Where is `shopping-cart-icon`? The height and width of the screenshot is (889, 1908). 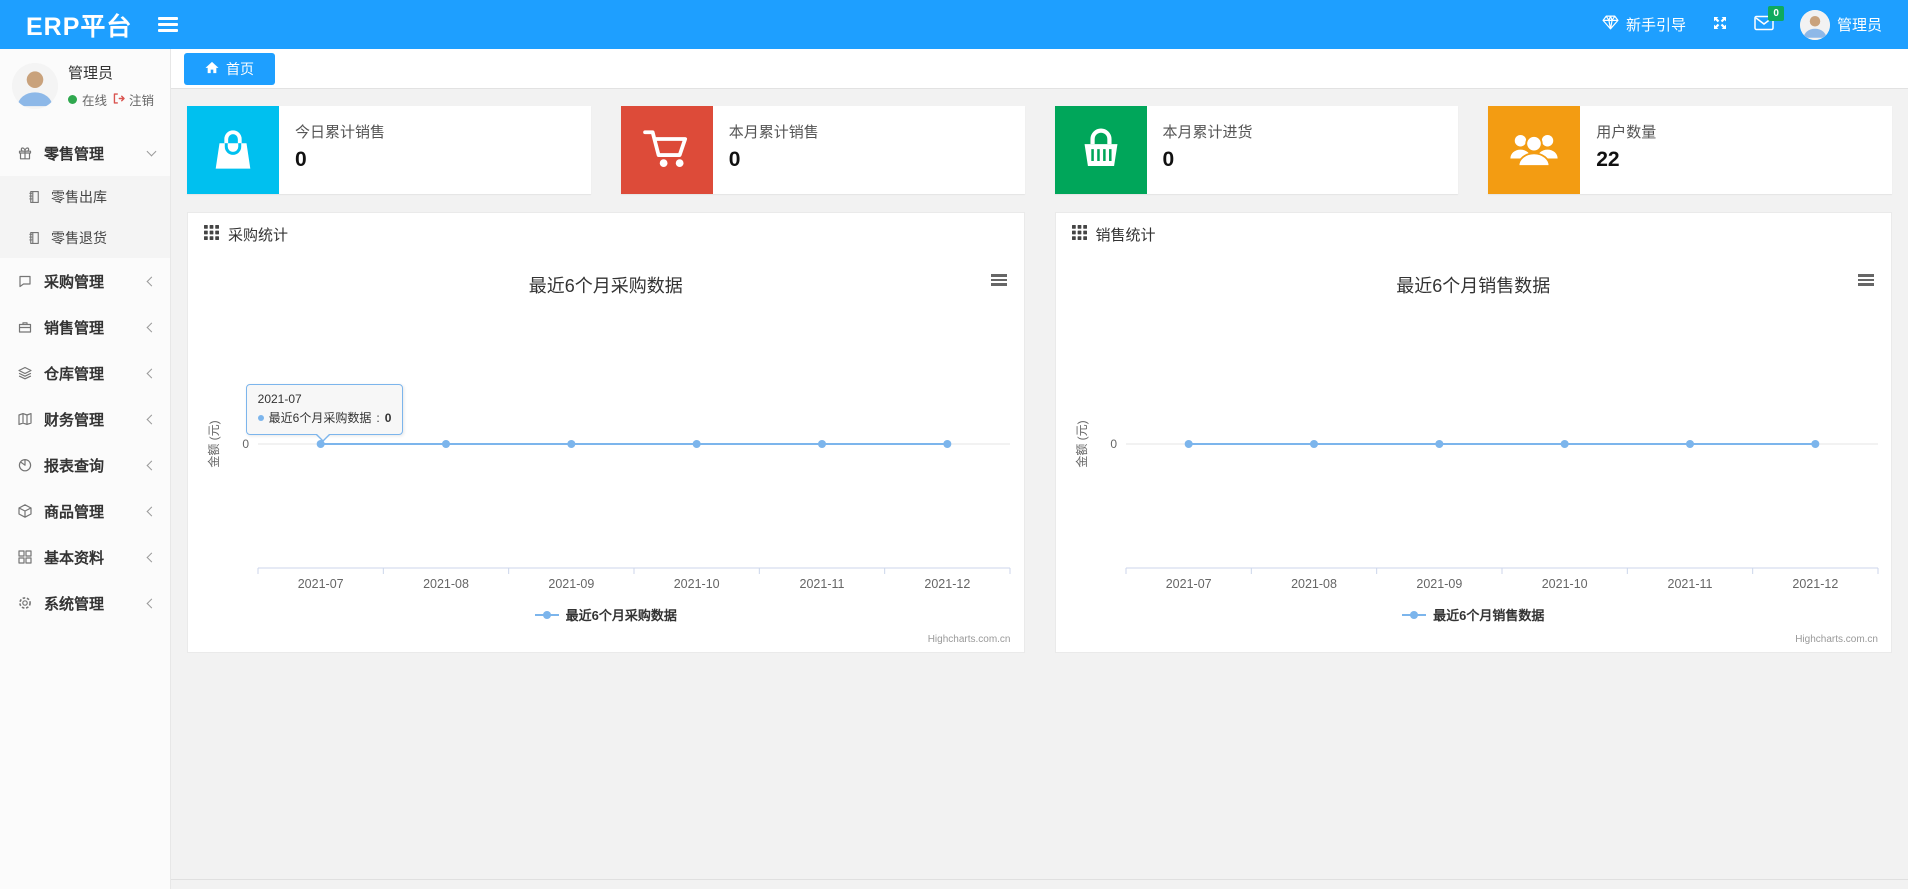 shopping-cart-icon is located at coordinates (666, 150).